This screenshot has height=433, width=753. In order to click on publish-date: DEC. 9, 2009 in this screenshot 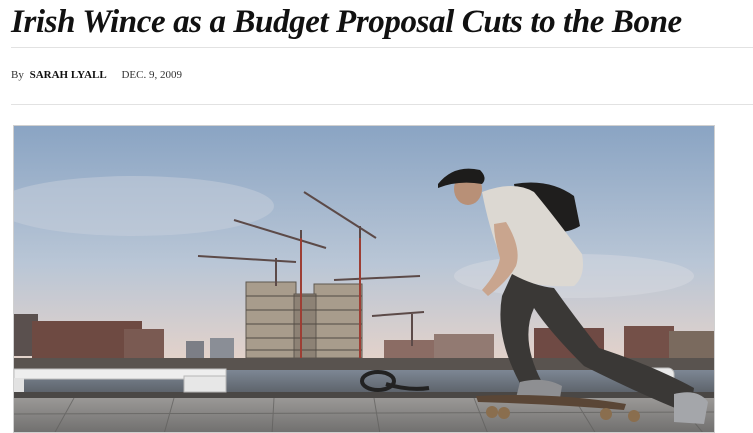, I will do `click(151, 75)`.